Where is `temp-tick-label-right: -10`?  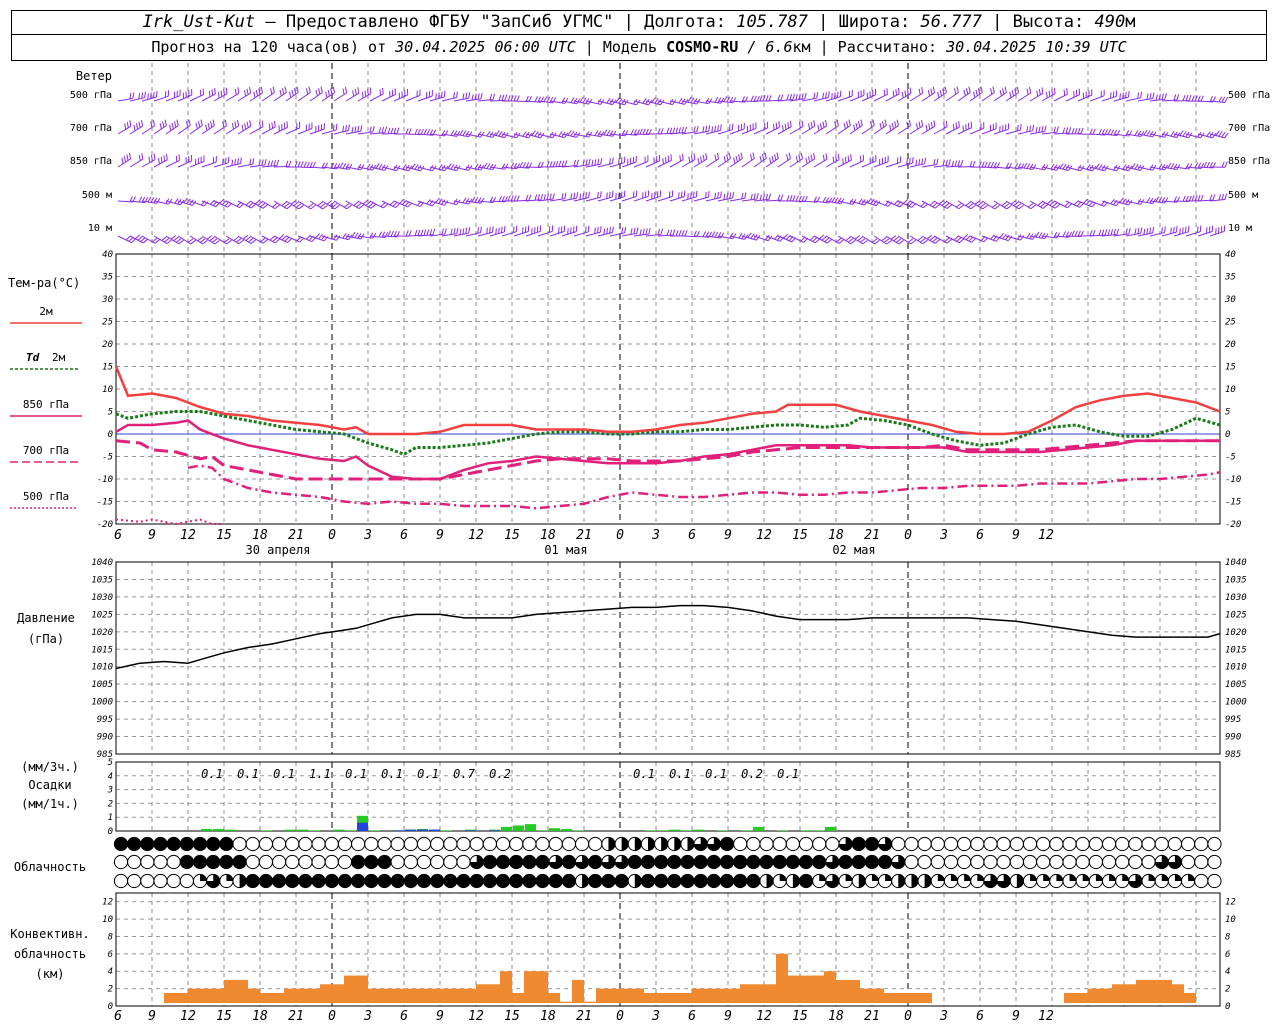 temp-tick-label-right: -10 is located at coordinates (1233, 480).